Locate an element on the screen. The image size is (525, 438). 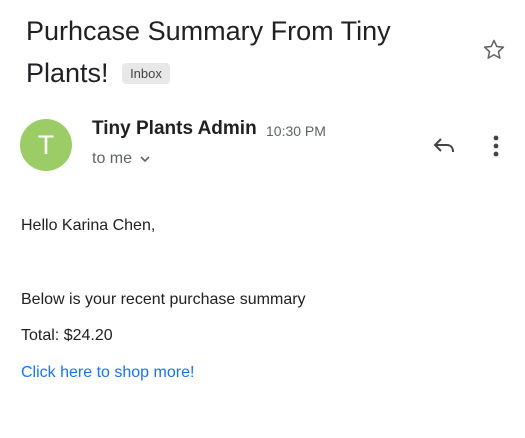
email-subject-text: Purhcase Summary From Tiny Plants! is located at coordinates (208, 52).